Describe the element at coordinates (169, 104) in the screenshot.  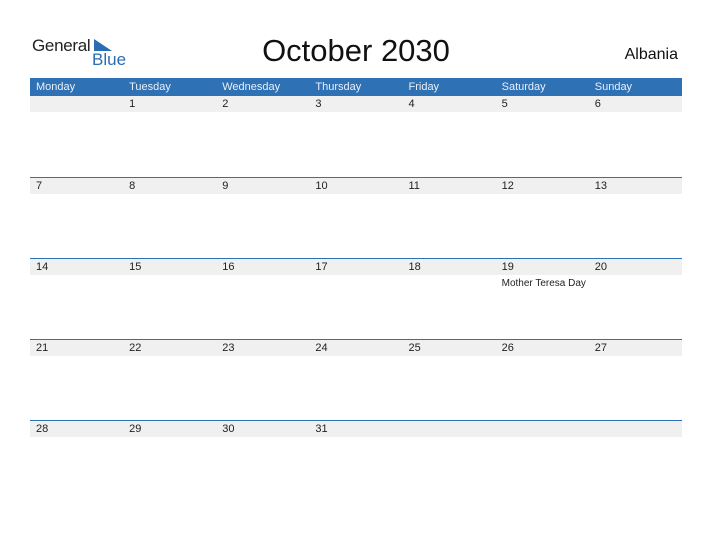
I see `day-cell: 1` at that location.